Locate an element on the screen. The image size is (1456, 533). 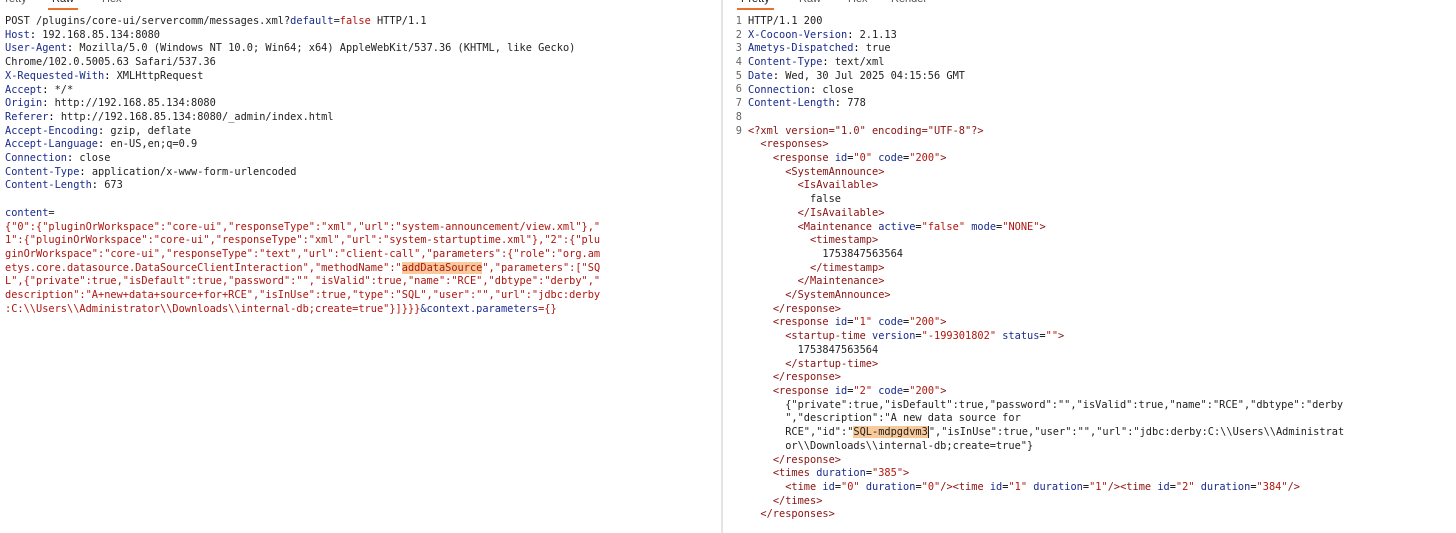
resp-header: Content-Length: 778 is located at coordinates (807, 103).